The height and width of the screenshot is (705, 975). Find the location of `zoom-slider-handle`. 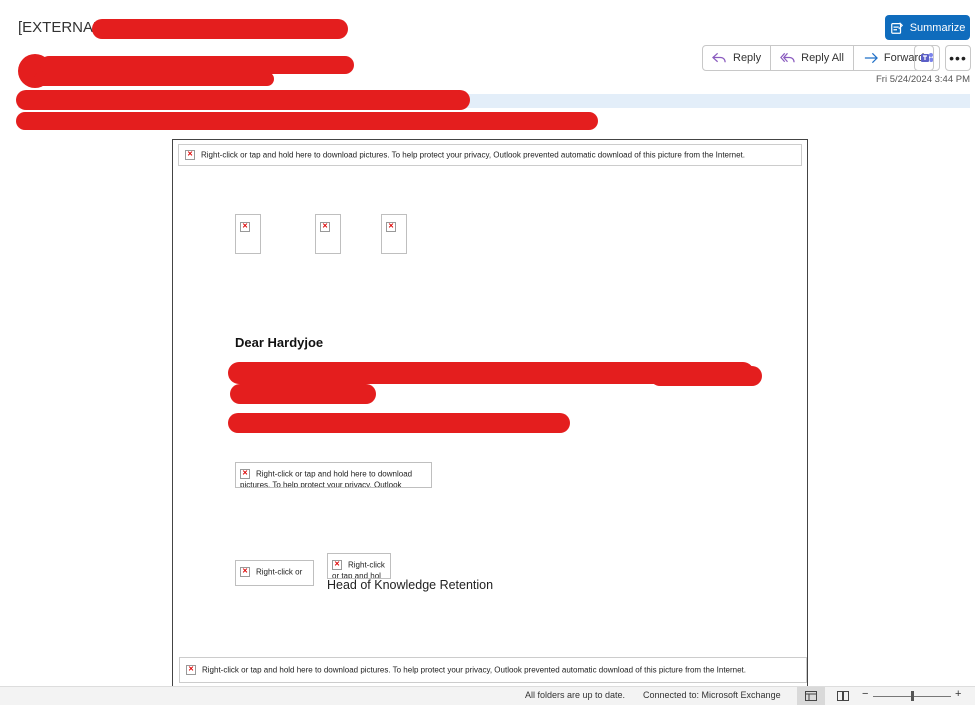

zoom-slider-handle is located at coordinates (912, 696).